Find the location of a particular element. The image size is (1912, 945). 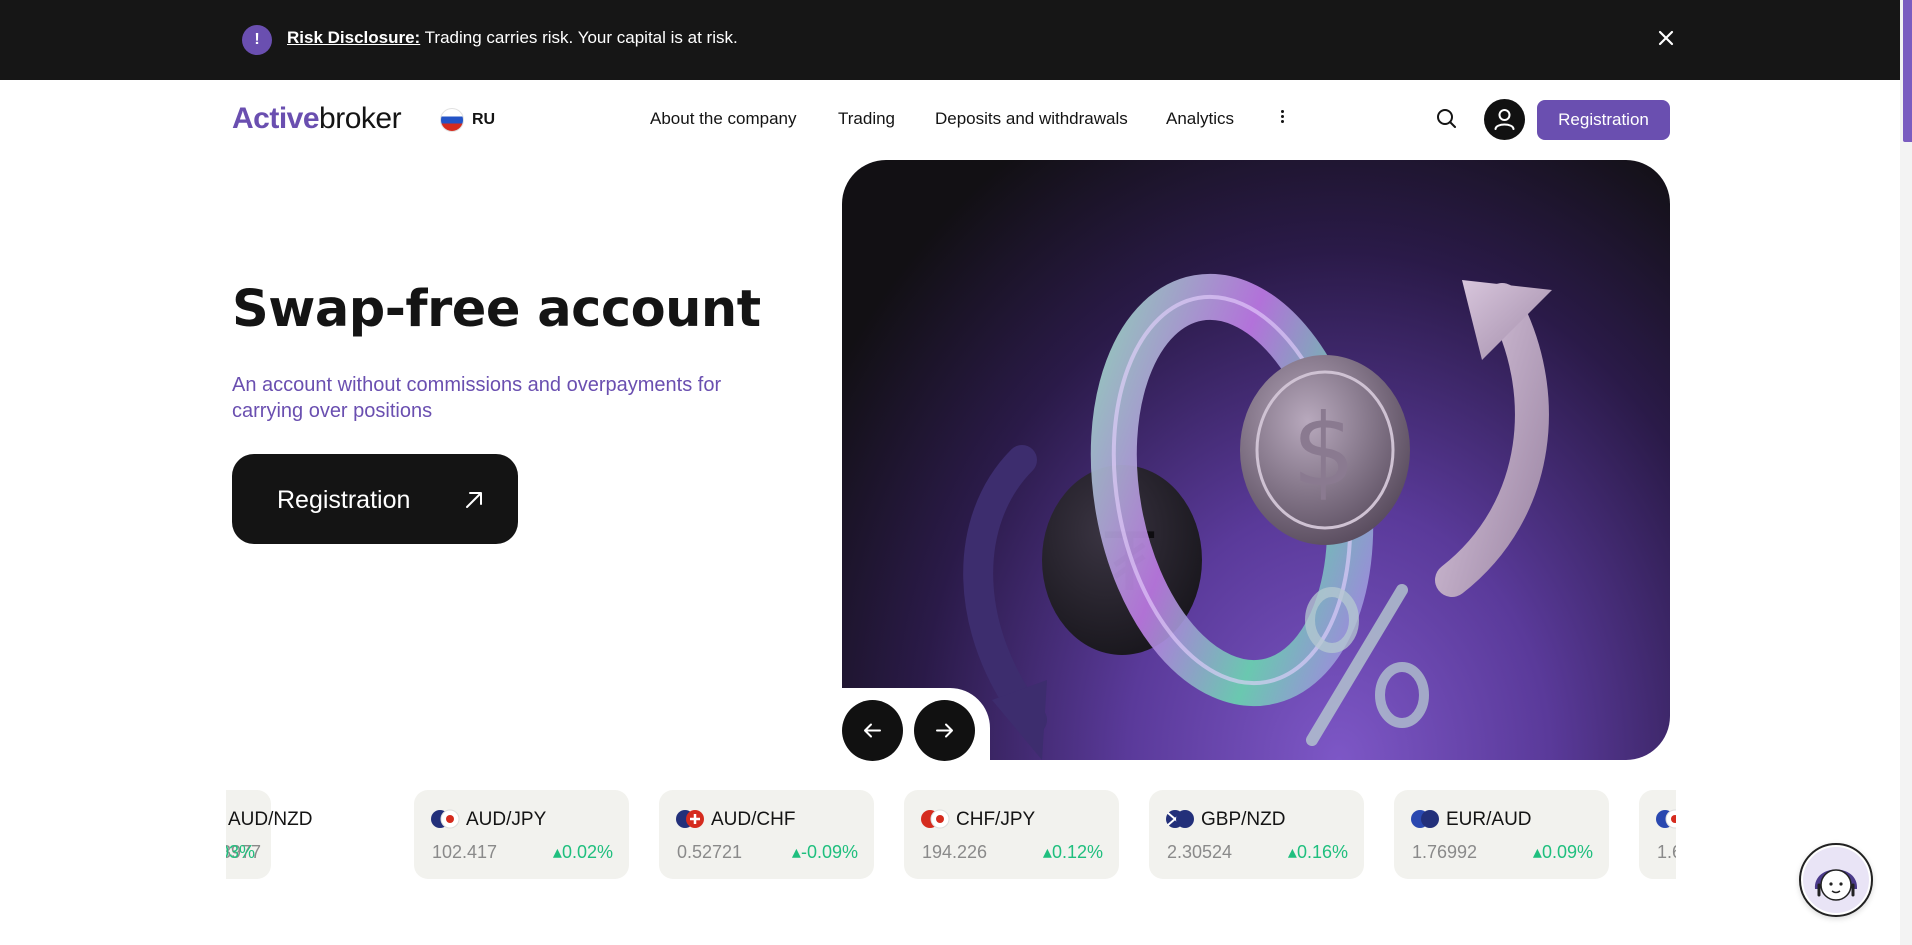

hero-registration-label: Registration is located at coordinates (344, 500).